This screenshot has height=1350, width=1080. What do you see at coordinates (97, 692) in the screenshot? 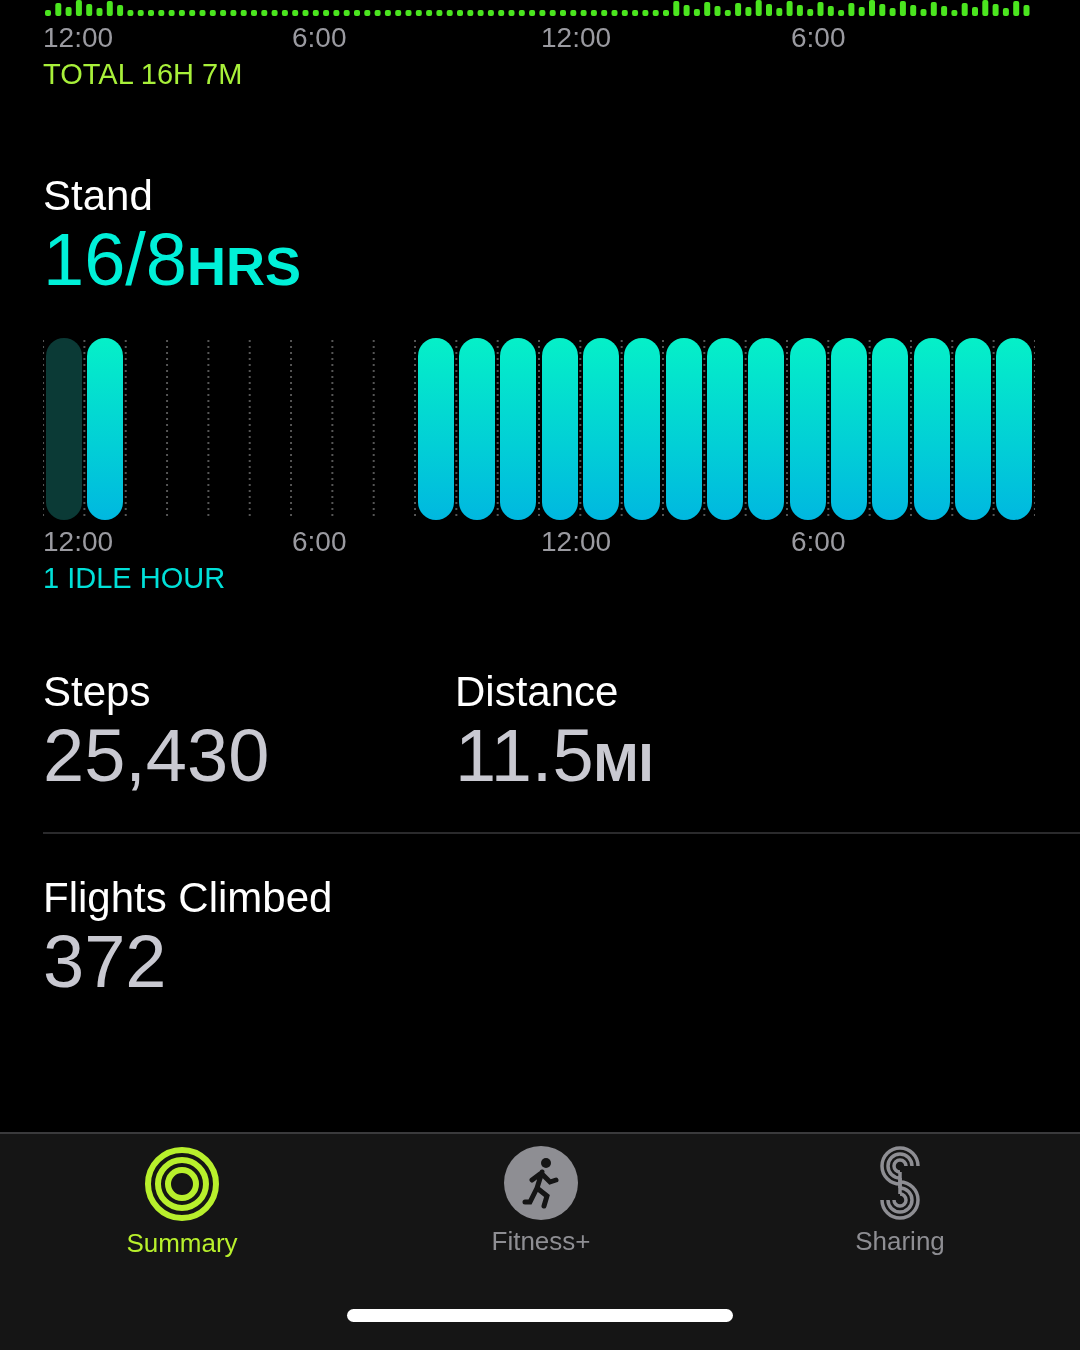
I see `steps-title: Steps` at bounding box center [97, 692].